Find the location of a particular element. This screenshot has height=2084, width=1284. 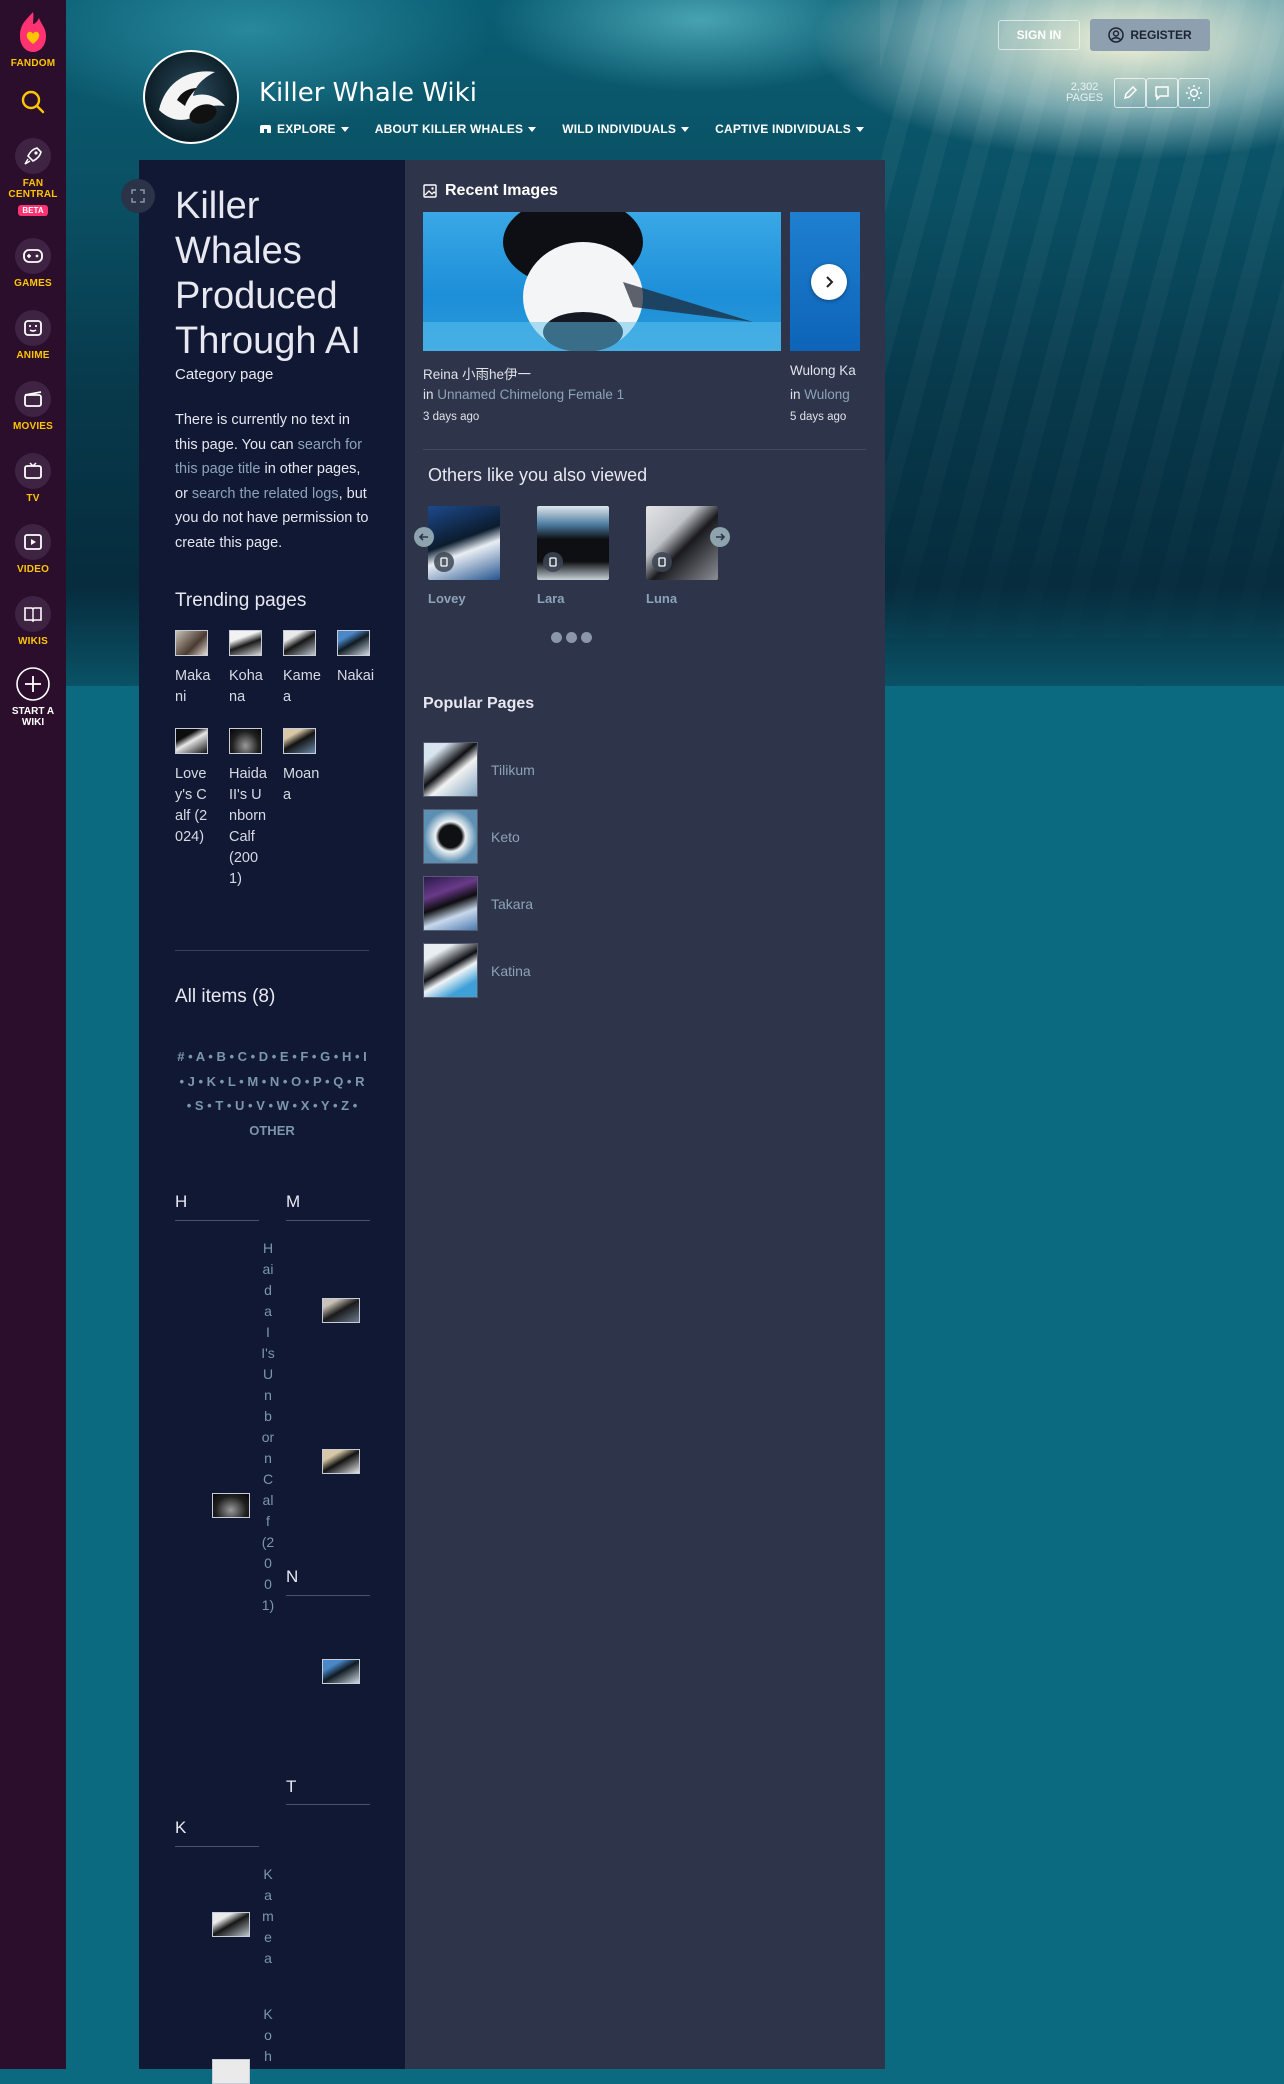

wiki-title: Killer Whale Wiki is located at coordinates (368, 93).